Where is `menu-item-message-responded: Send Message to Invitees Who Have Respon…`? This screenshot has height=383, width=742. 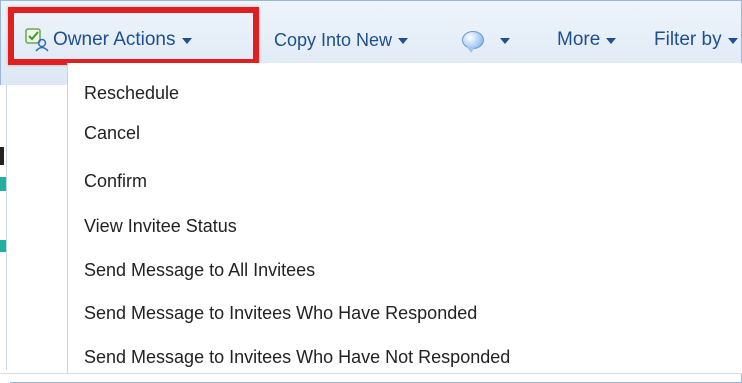 menu-item-message-responded: Send Message to Invitees Who Have Respon… is located at coordinates (280, 313).